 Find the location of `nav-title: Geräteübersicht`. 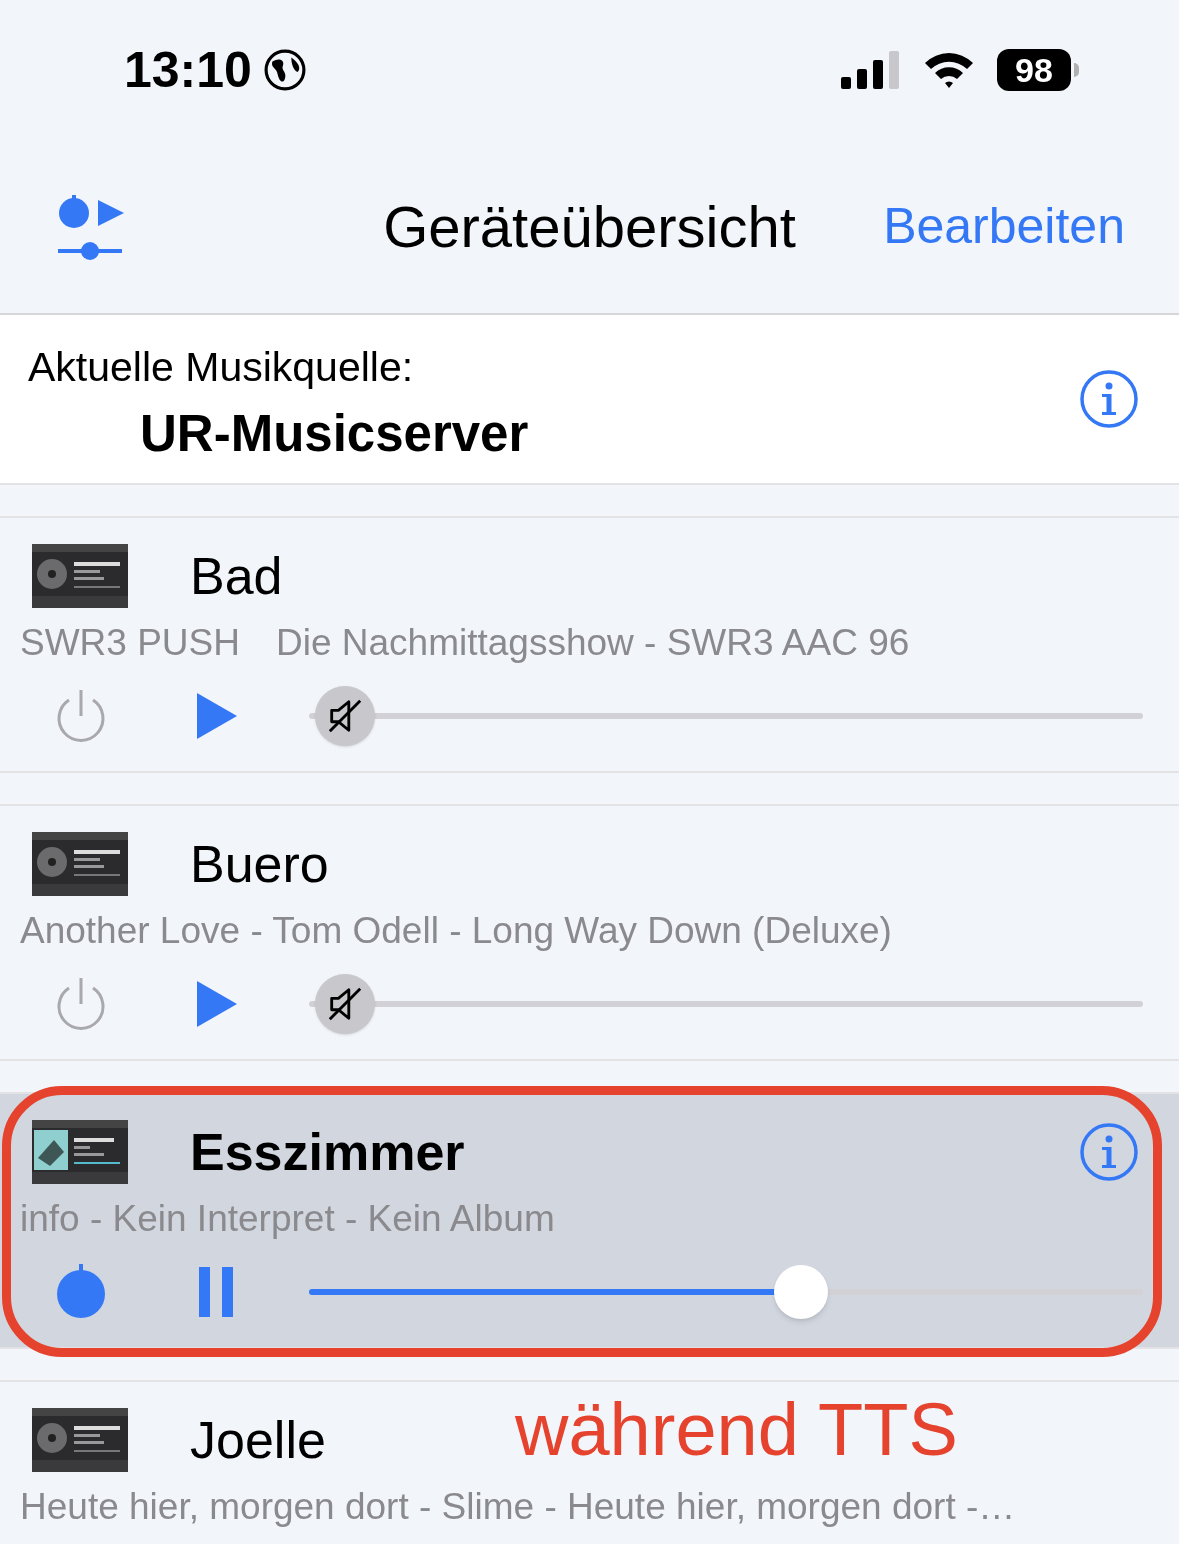

nav-title: Geräteübersicht is located at coordinates (589, 227).